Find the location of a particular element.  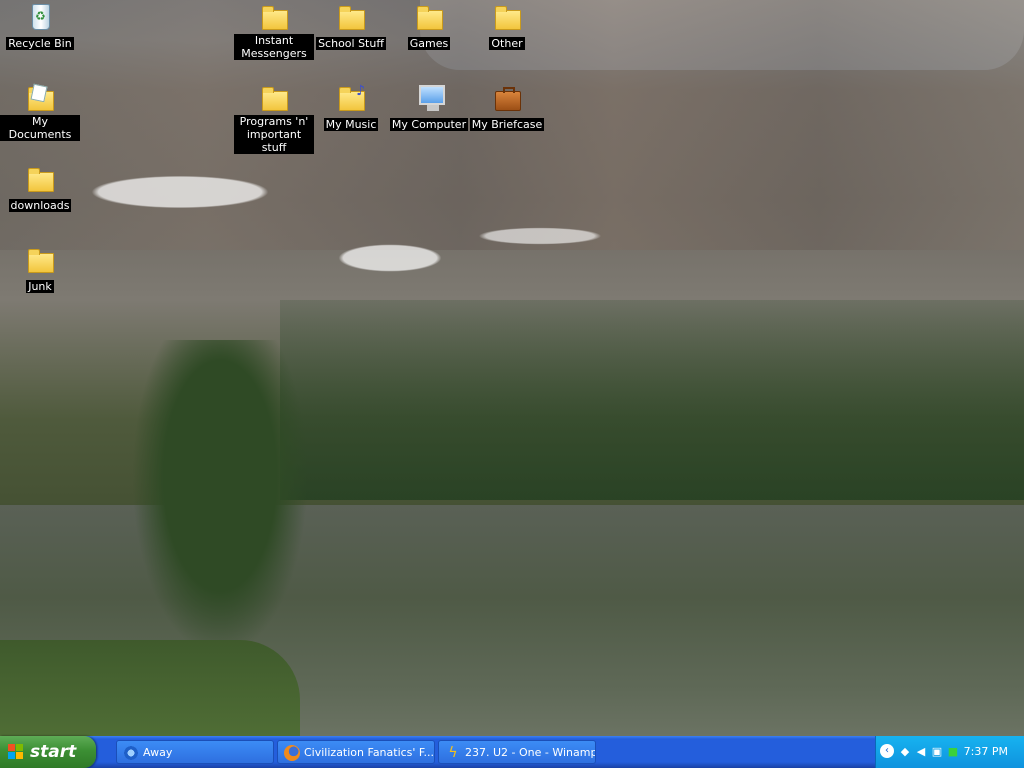

safely-remove-icon: ▣ is located at coordinates (937, 752).